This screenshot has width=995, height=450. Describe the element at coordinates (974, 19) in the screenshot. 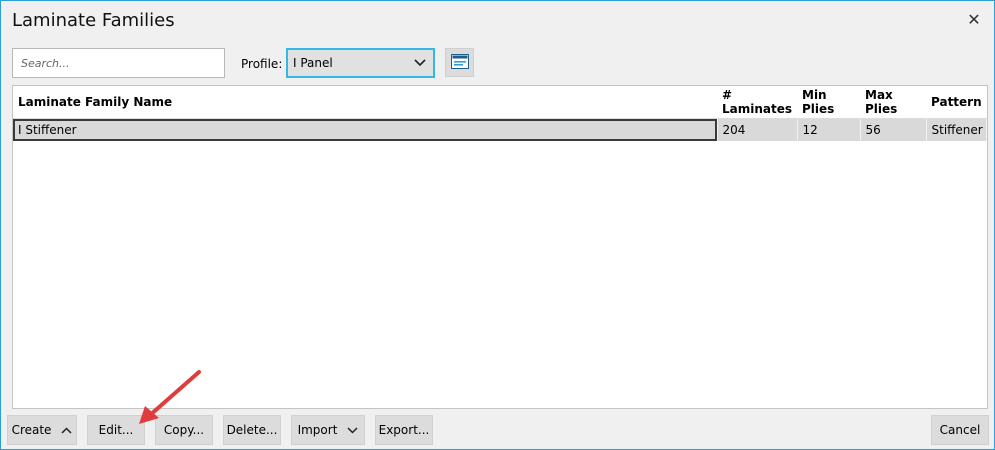

I see `close-icon: ✕` at that location.